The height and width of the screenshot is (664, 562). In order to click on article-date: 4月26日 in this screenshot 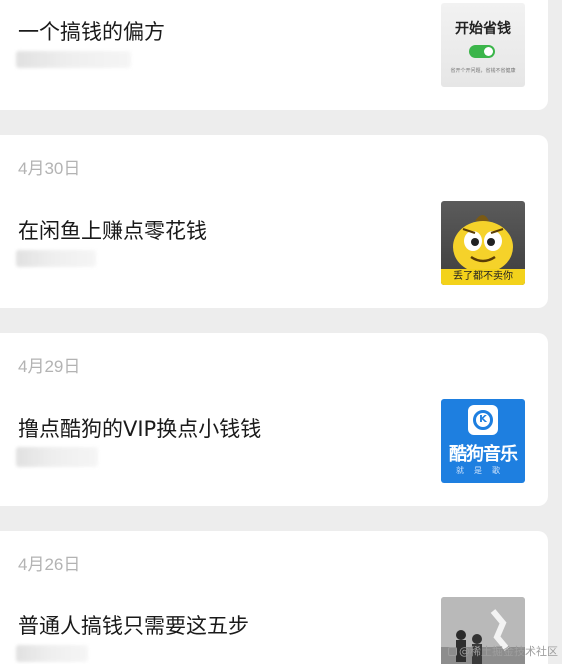, I will do `click(49, 564)`.